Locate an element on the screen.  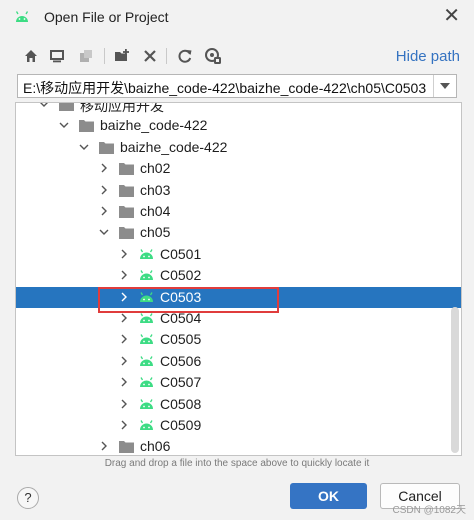
tree-row-label: C0501 is located at coordinates (181, 253).